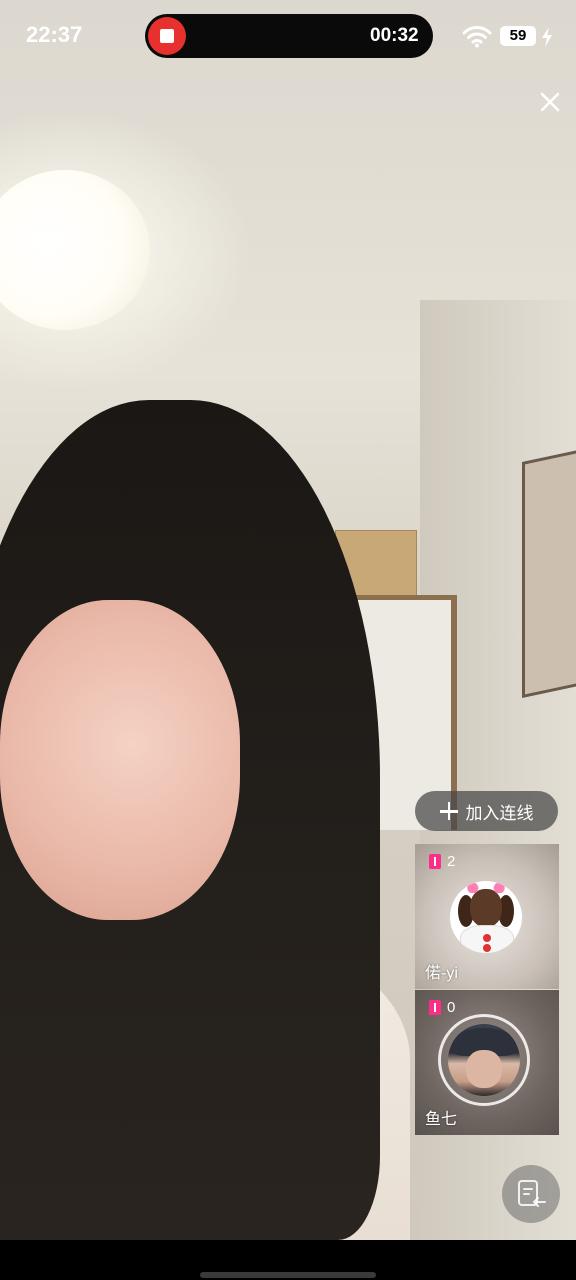  I want to click on home-indicator, so click(288, 1275).